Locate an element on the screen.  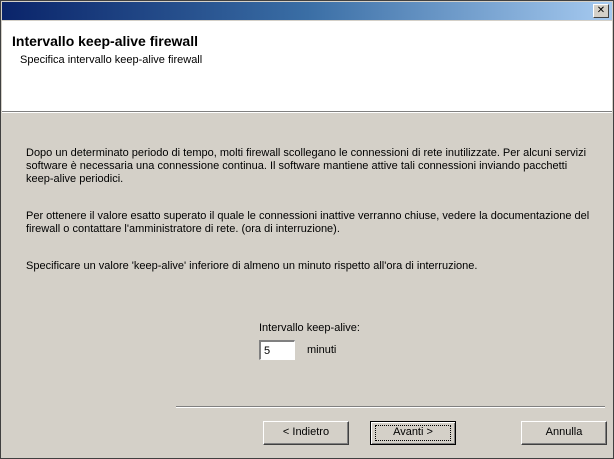
back-button-label: < Indietro is located at coordinates (306, 432).